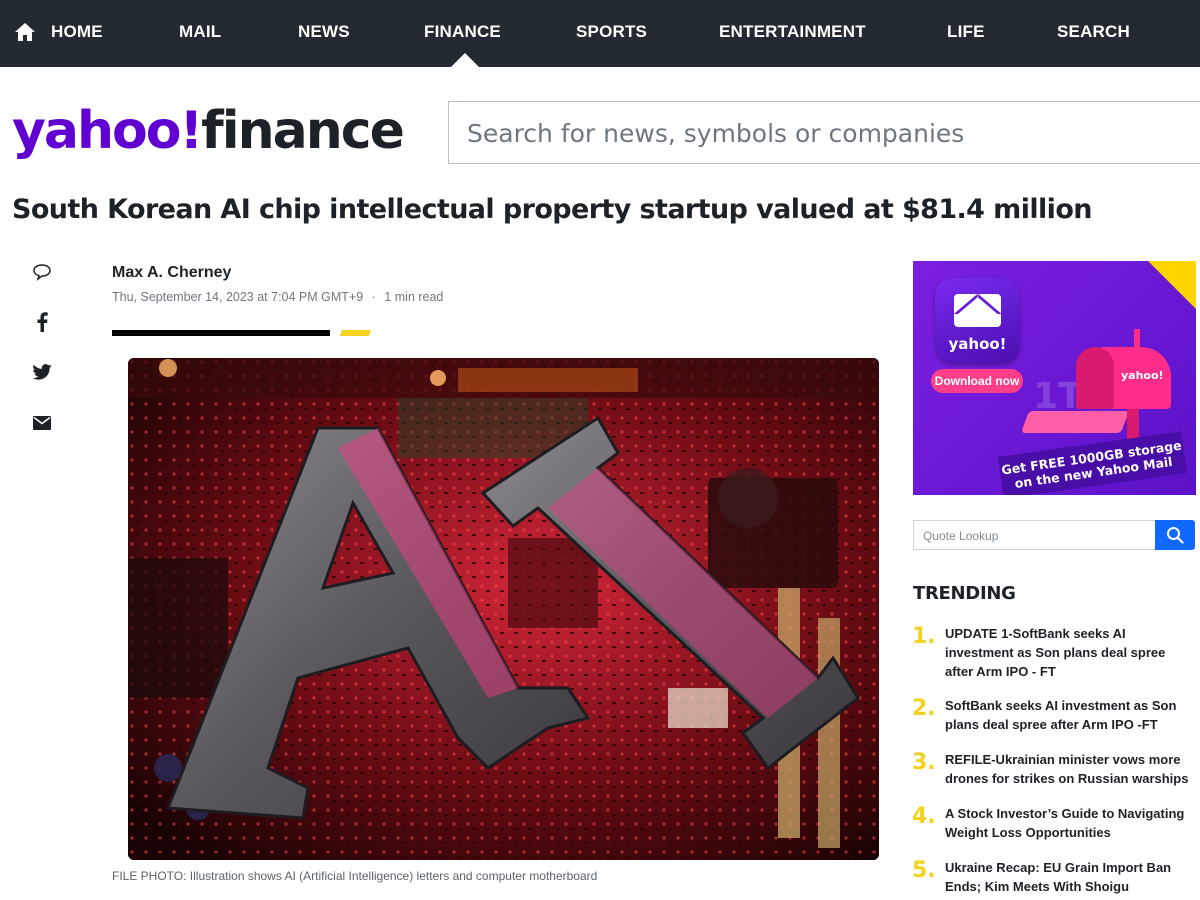 The image size is (1200, 900). I want to click on mailbox-brand: yahoo!, so click(1142, 375).